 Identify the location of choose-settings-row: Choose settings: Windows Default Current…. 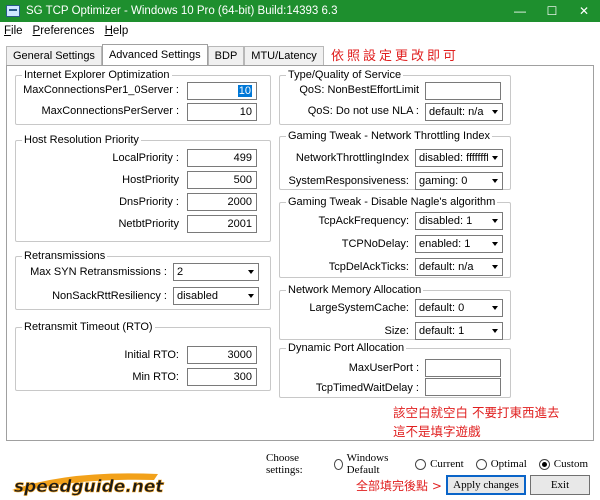
(433, 464).